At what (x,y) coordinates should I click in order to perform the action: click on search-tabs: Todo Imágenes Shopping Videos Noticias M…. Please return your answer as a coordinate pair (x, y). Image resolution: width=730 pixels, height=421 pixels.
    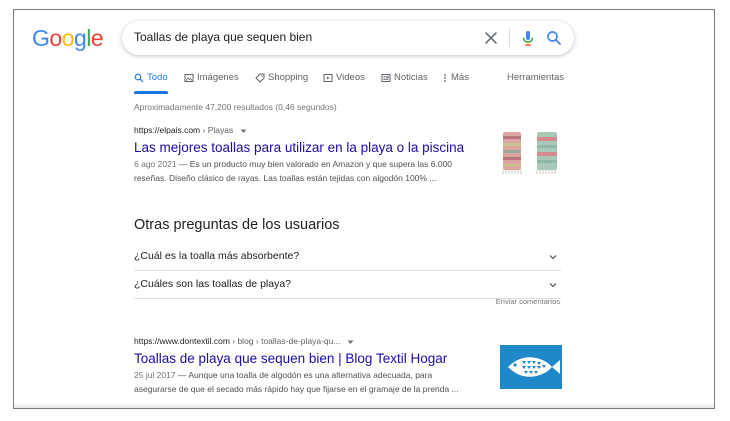
    Looking at the image, I should click on (349, 83).